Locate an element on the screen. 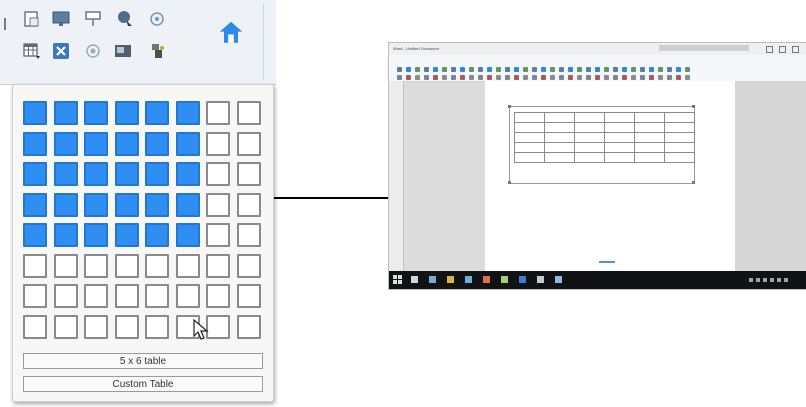 The height and width of the screenshot is (407, 806). search-box is located at coordinates (704, 48).